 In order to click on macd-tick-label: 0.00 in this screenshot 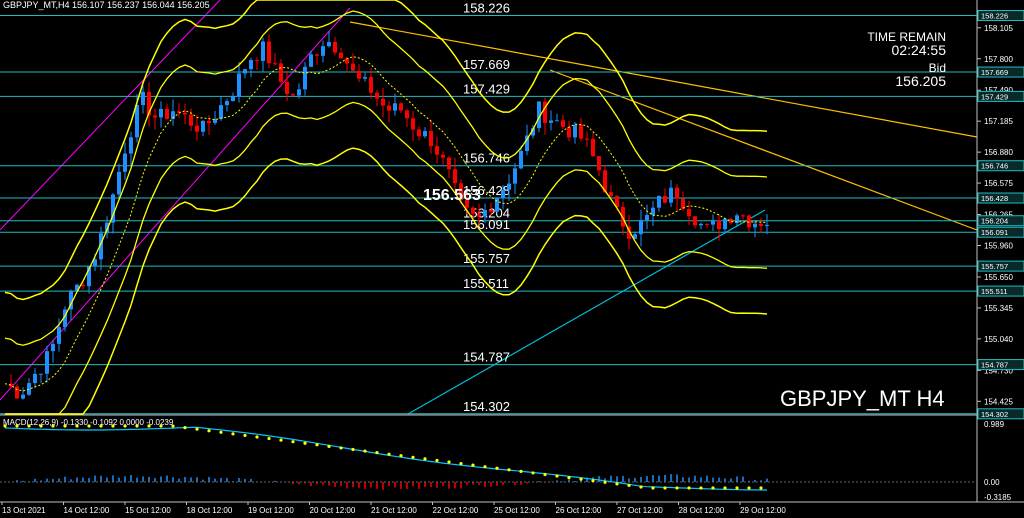, I will do `click(992, 482)`.